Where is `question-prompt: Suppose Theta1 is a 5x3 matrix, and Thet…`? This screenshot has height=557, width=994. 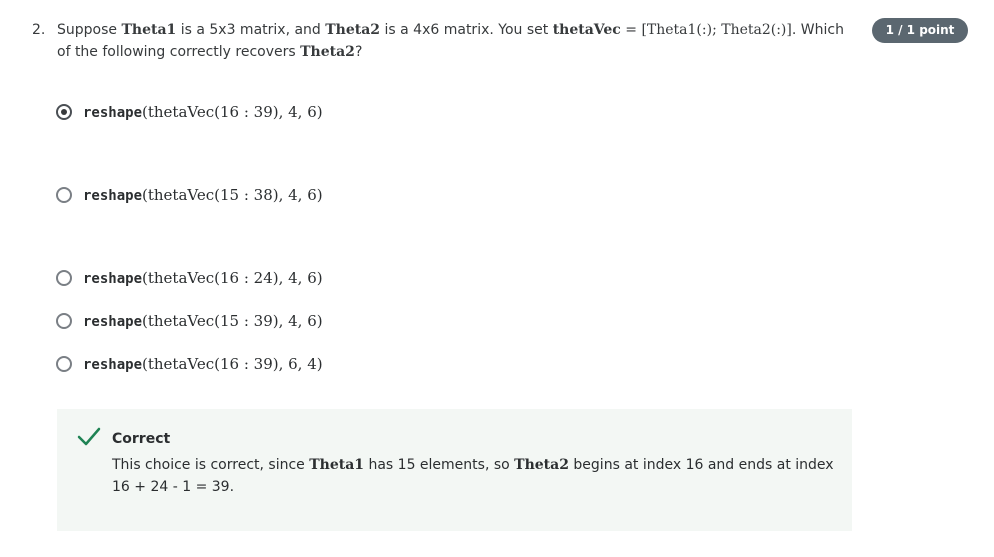
question-prompt: Suppose Theta1 is a 5x3 matrix, and Thet… is located at coordinates (457, 41).